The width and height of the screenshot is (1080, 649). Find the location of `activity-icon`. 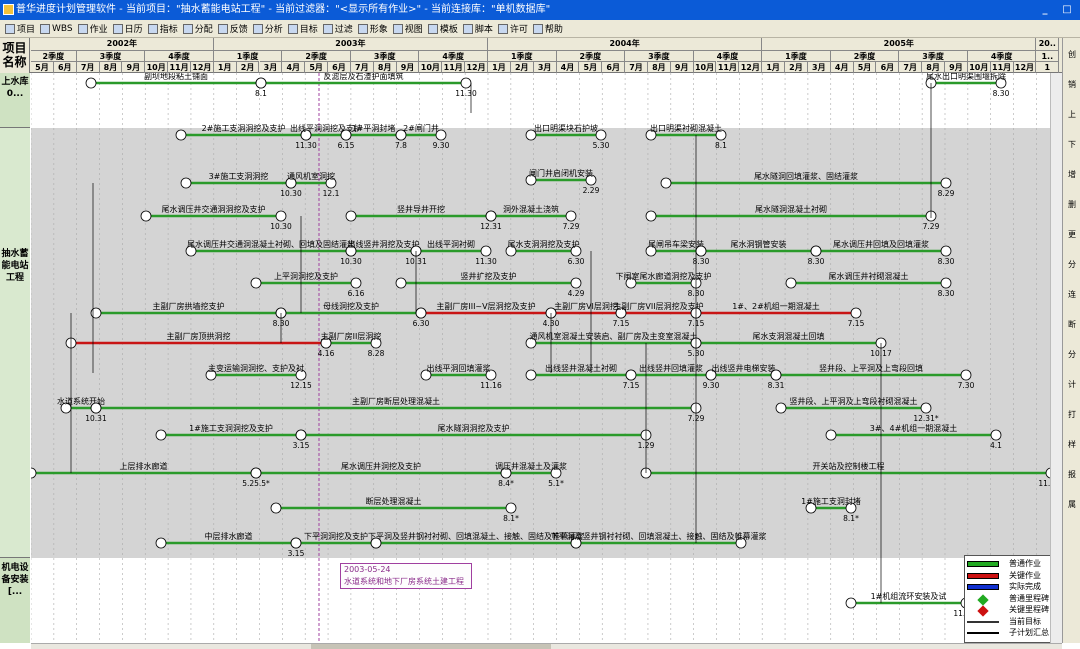

activity-icon is located at coordinates (82, 28).